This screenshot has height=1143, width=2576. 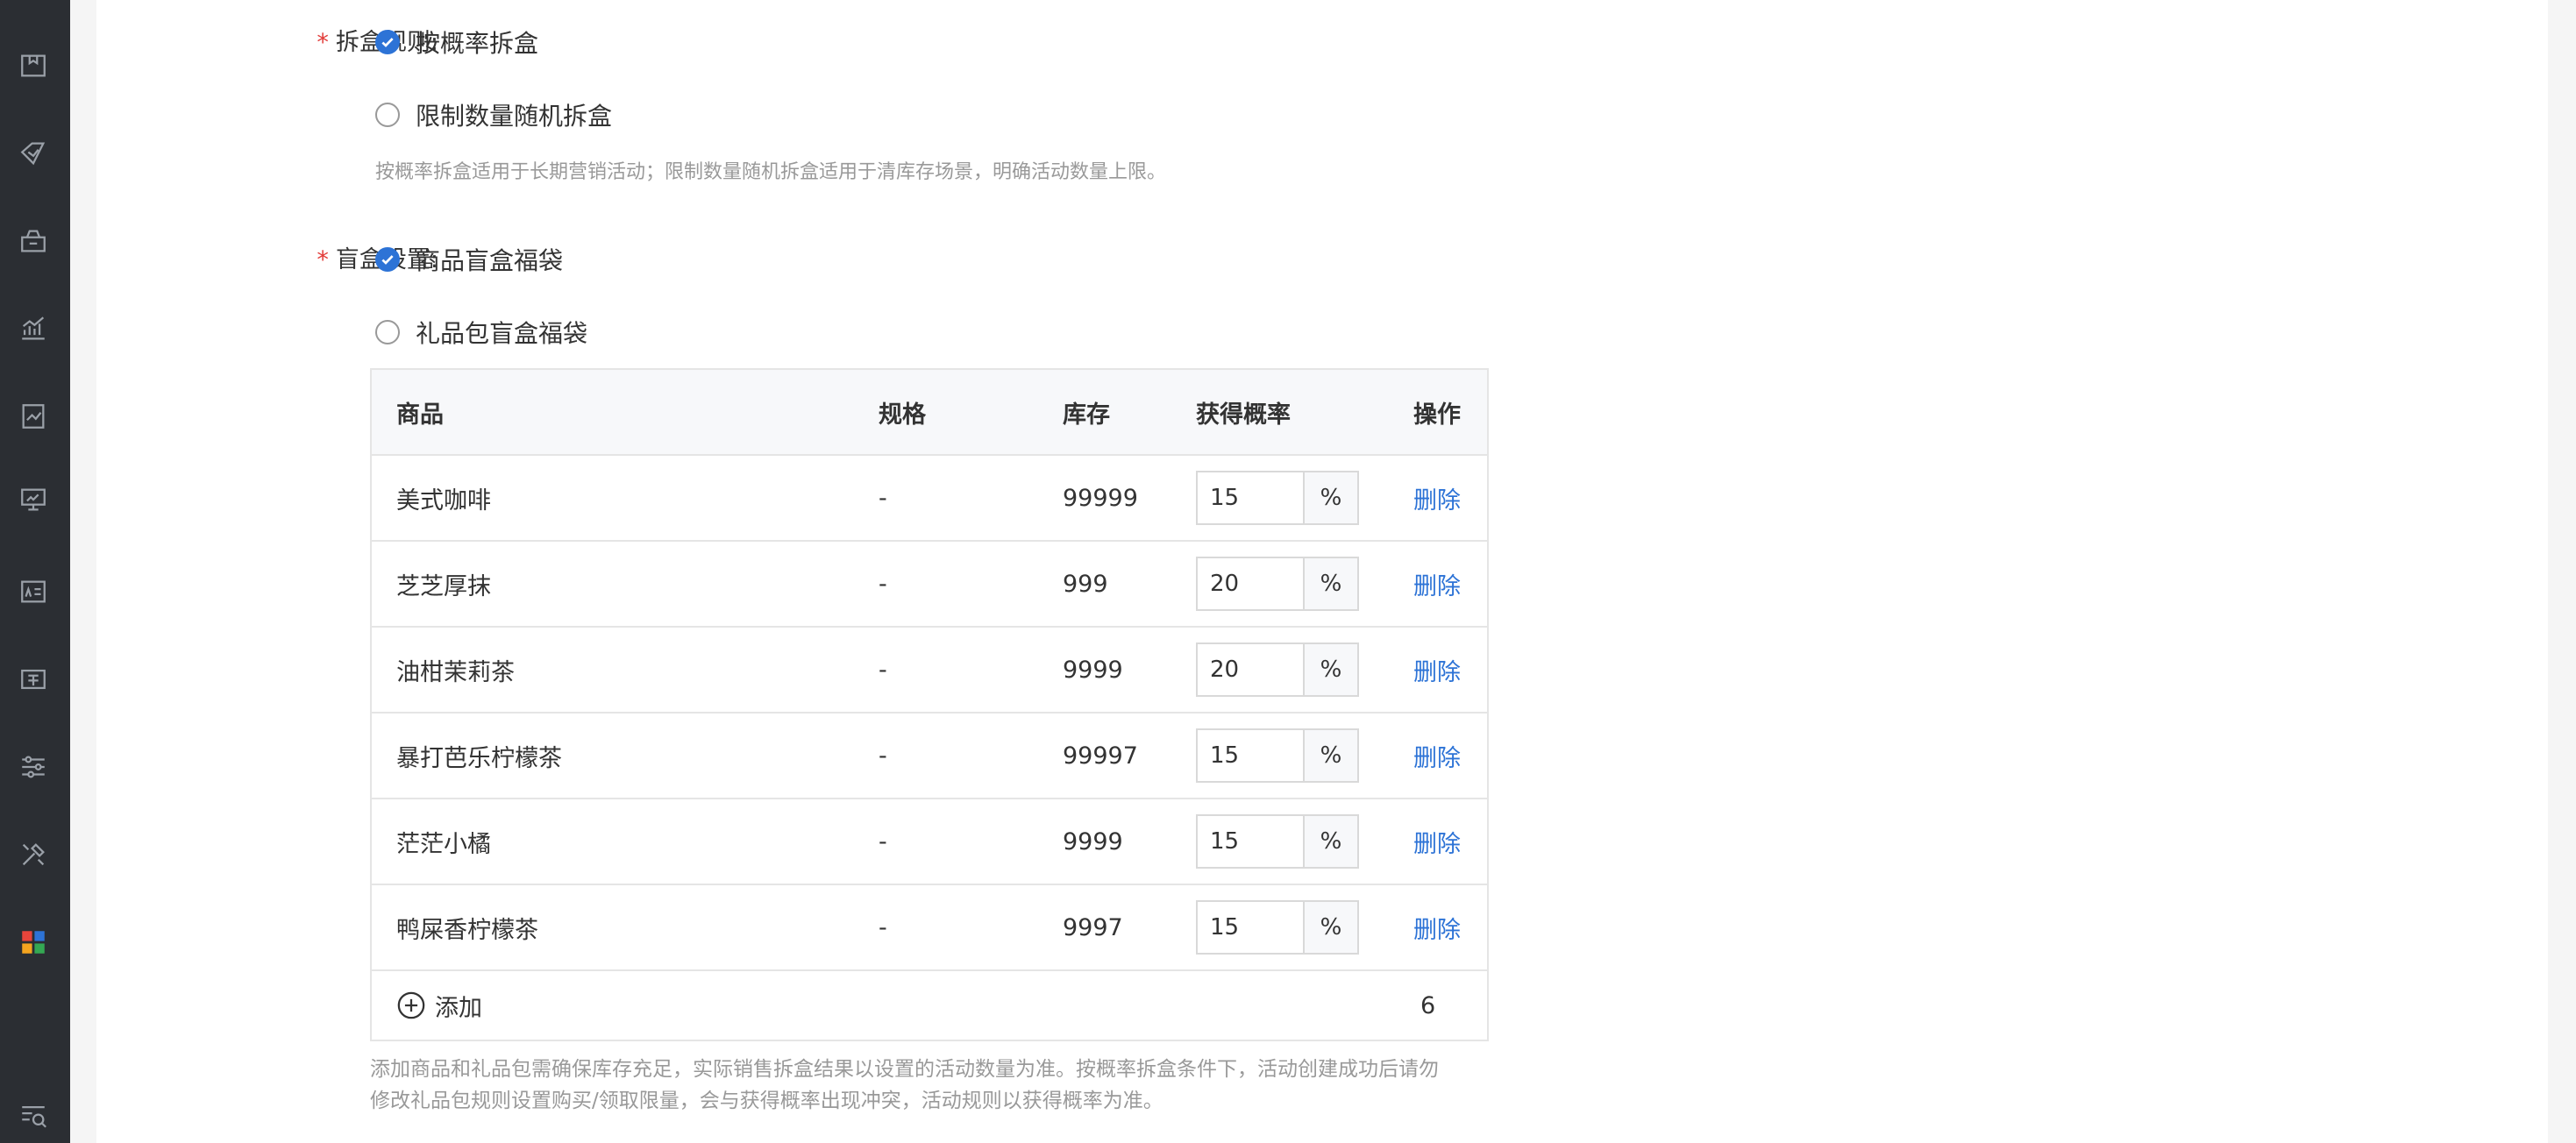 I want to click on product-stock: 9997, so click(x=1093, y=927).